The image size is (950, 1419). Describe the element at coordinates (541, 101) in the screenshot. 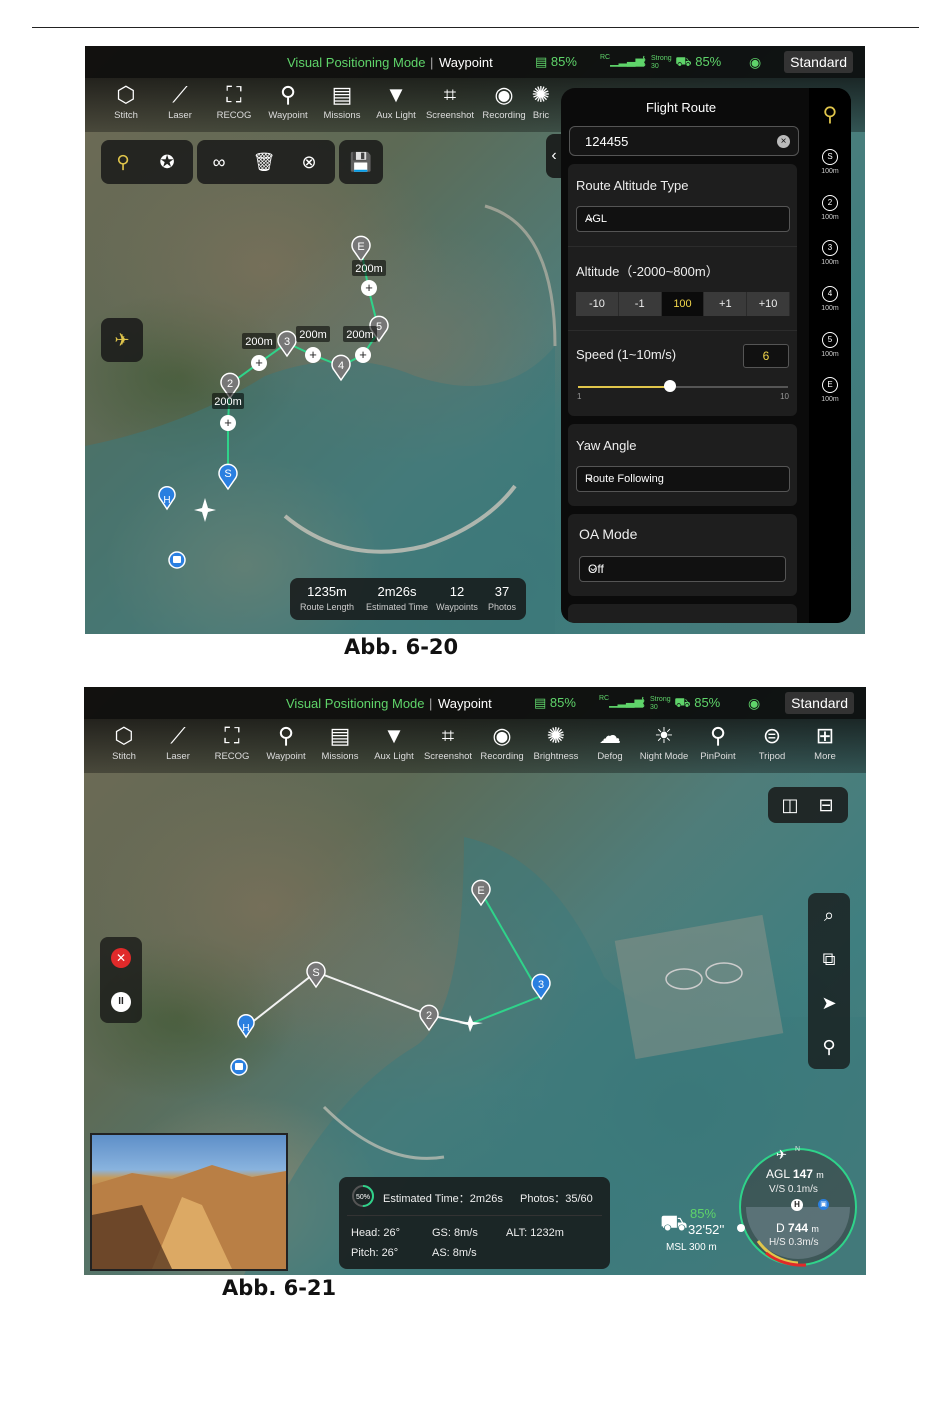

I see `tool-brightness-truncated: ✺ Bric` at that location.